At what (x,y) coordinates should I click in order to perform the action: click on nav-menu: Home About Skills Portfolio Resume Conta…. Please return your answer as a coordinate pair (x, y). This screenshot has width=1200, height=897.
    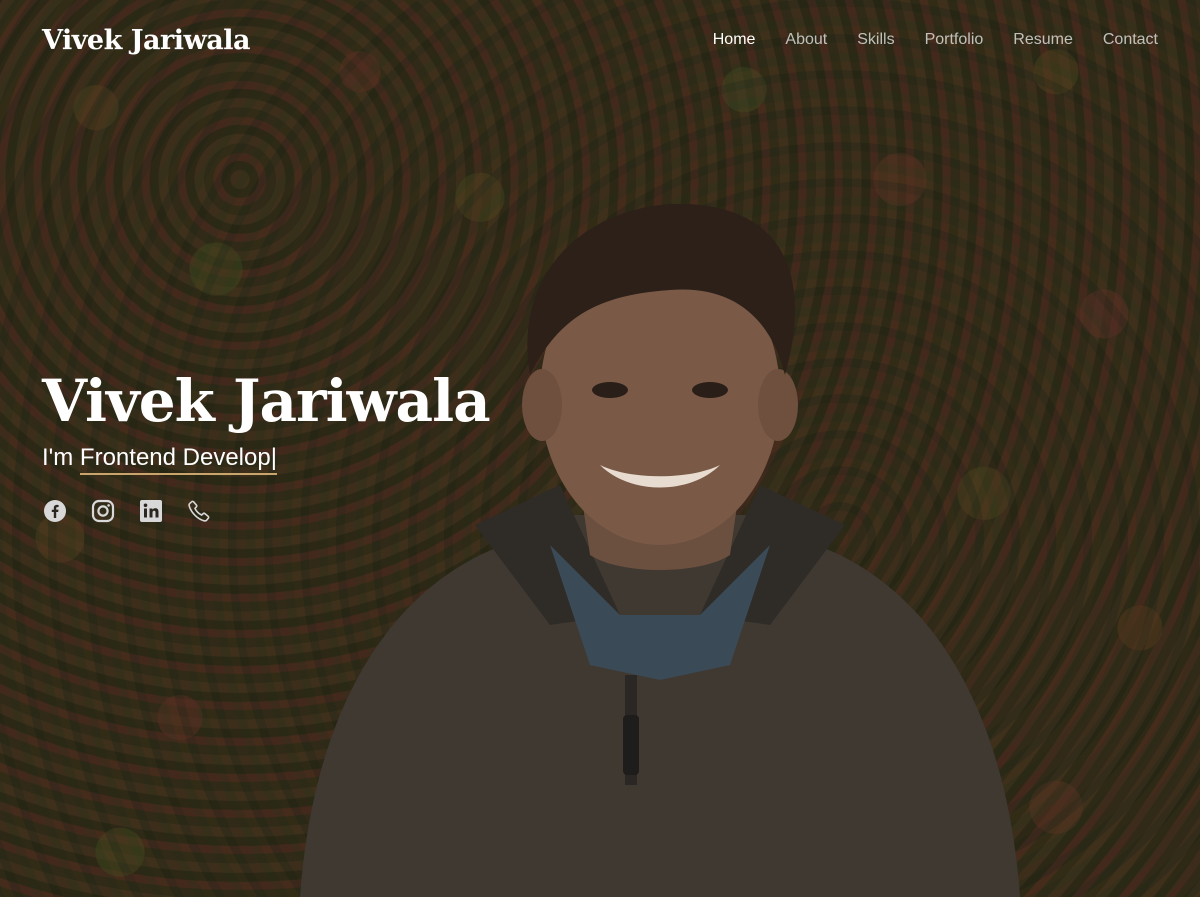
    Looking at the image, I should click on (935, 40).